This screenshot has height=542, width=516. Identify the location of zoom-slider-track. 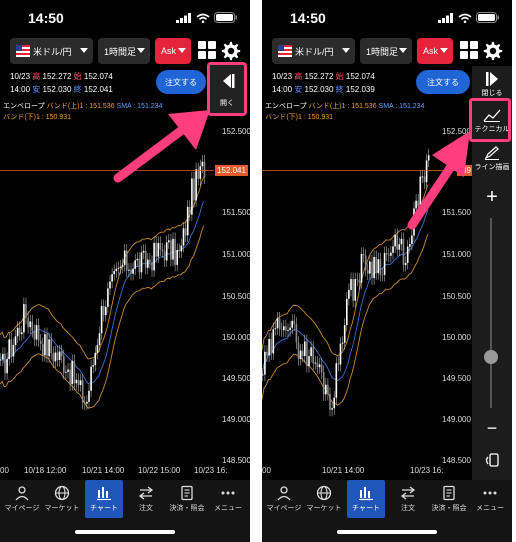
(491, 313).